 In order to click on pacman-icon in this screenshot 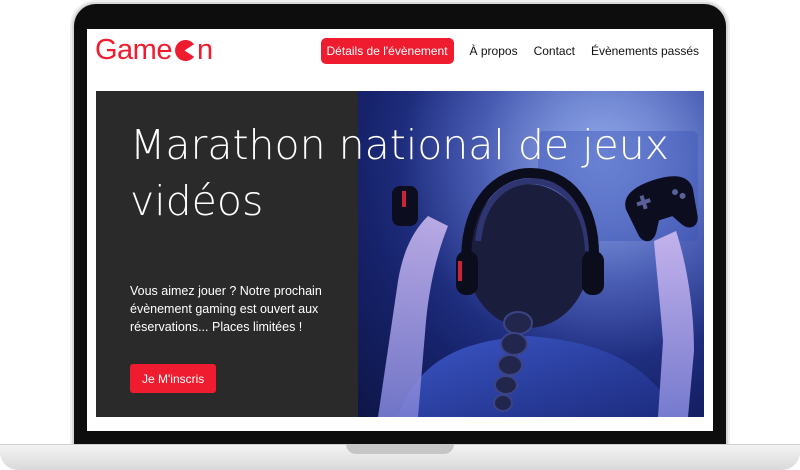, I will do `click(185, 50)`.